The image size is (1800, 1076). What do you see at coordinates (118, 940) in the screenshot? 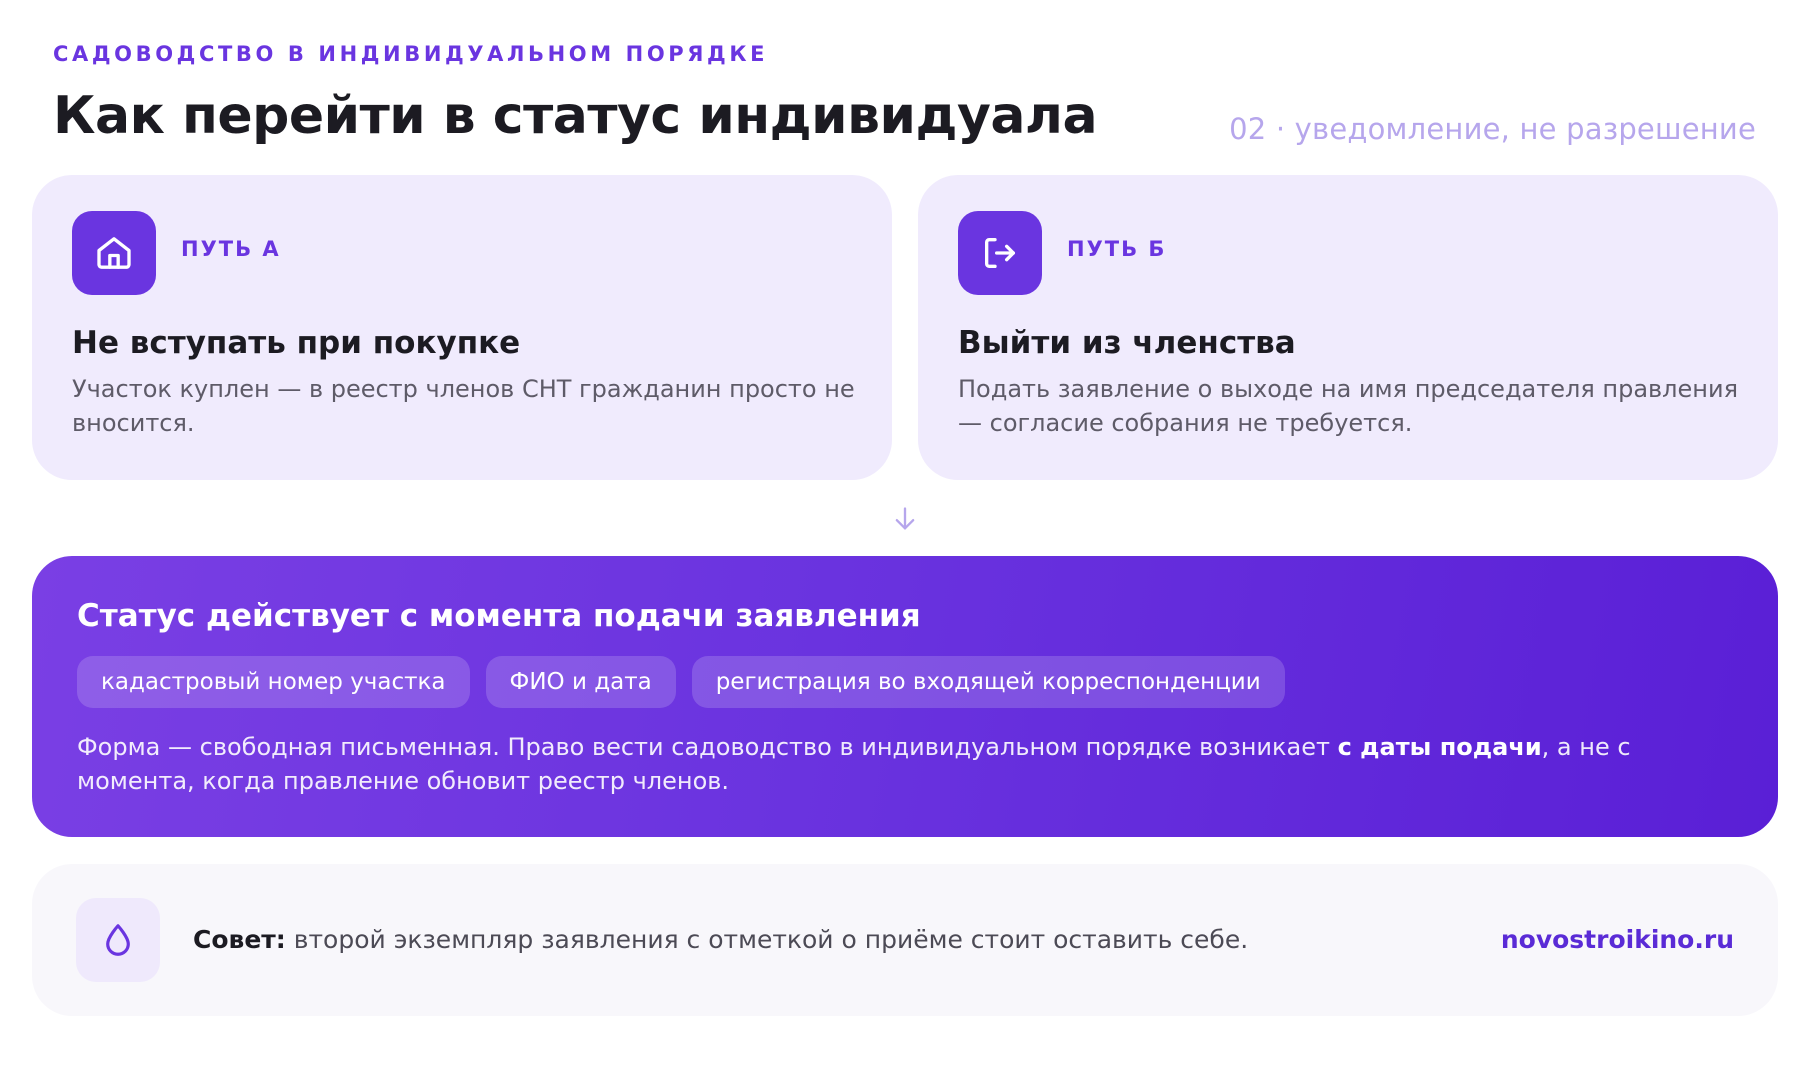
I see `drop-icon` at bounding box center [118, 940].